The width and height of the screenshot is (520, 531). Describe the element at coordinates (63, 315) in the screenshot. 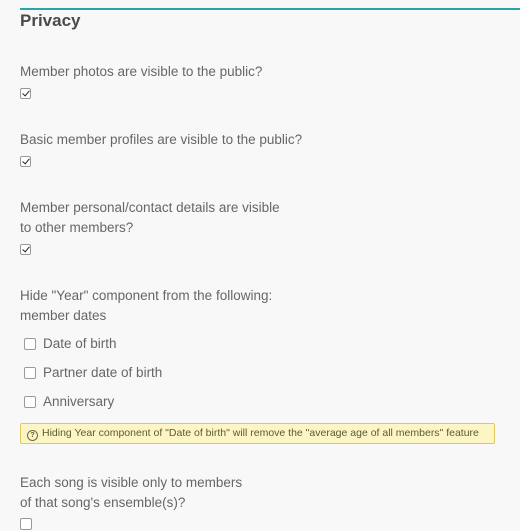

I see `hide-year-line2: member dates` at that location.